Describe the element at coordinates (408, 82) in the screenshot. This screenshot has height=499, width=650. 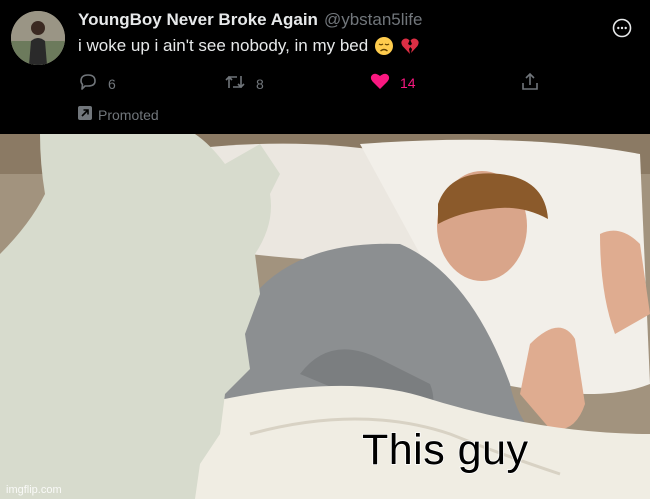
I see `like-count: 14` at that location.